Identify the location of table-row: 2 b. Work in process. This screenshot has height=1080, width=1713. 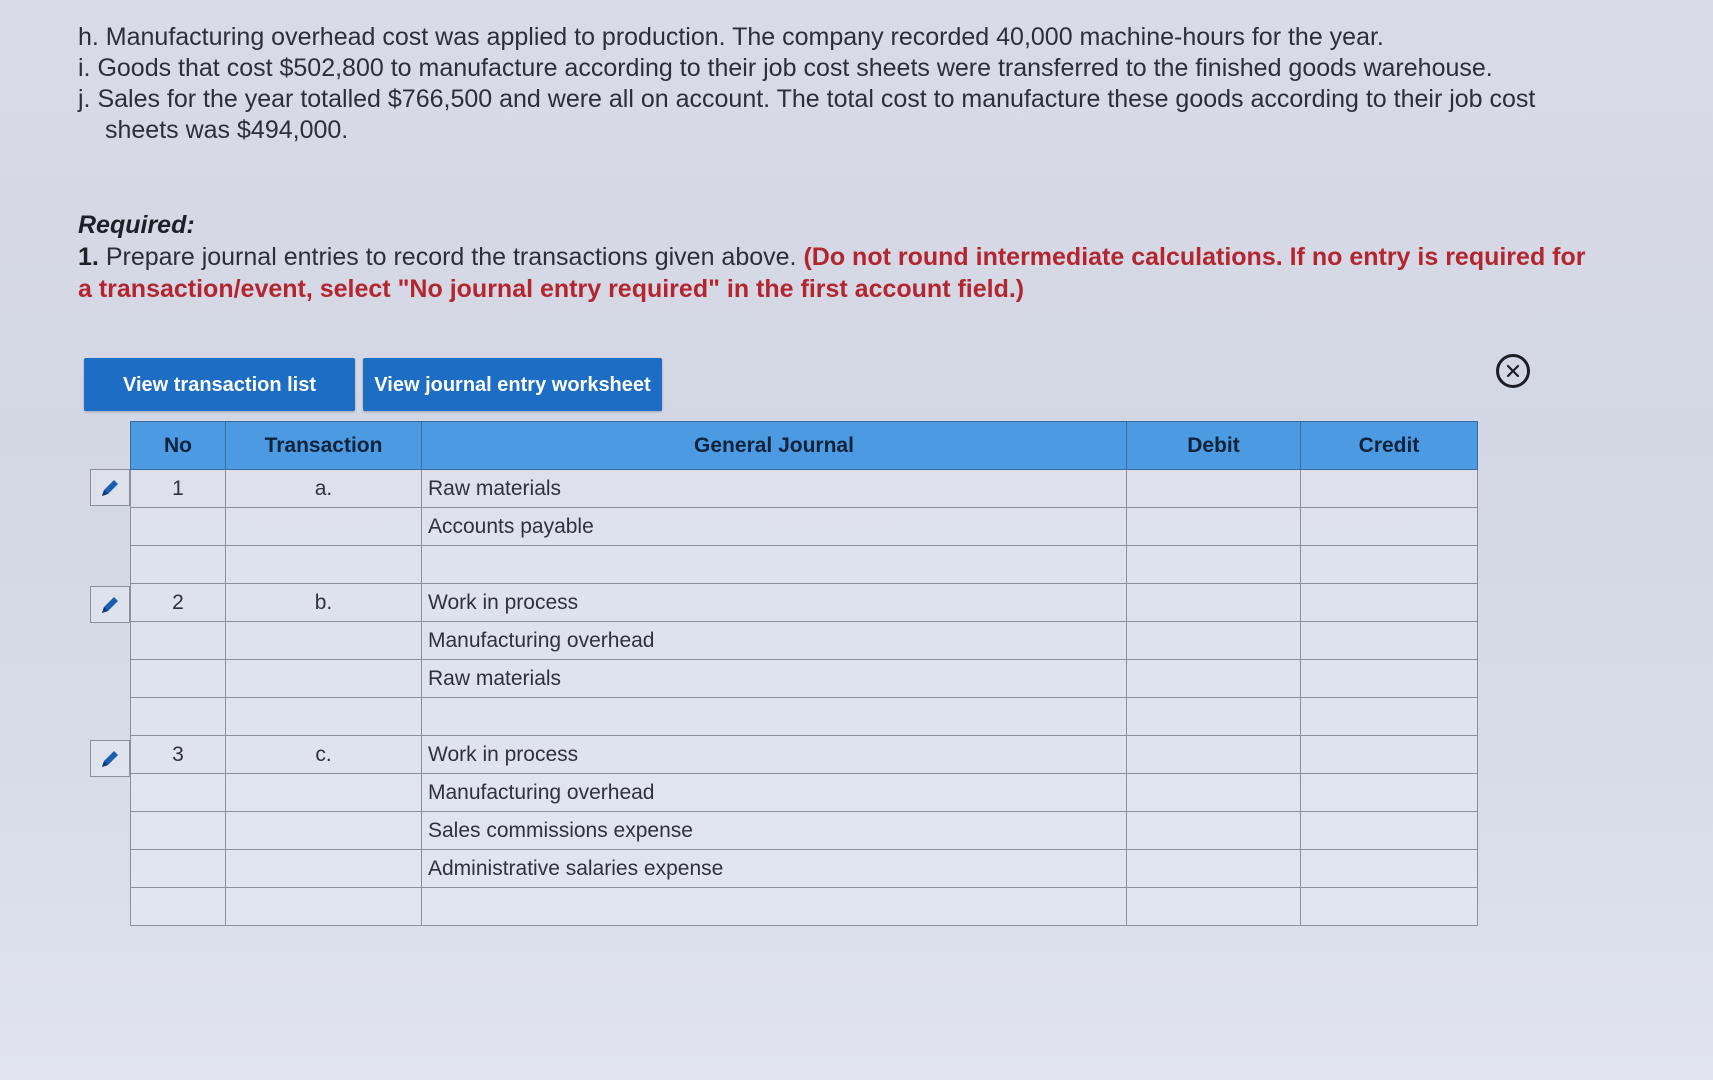
(804, 602).